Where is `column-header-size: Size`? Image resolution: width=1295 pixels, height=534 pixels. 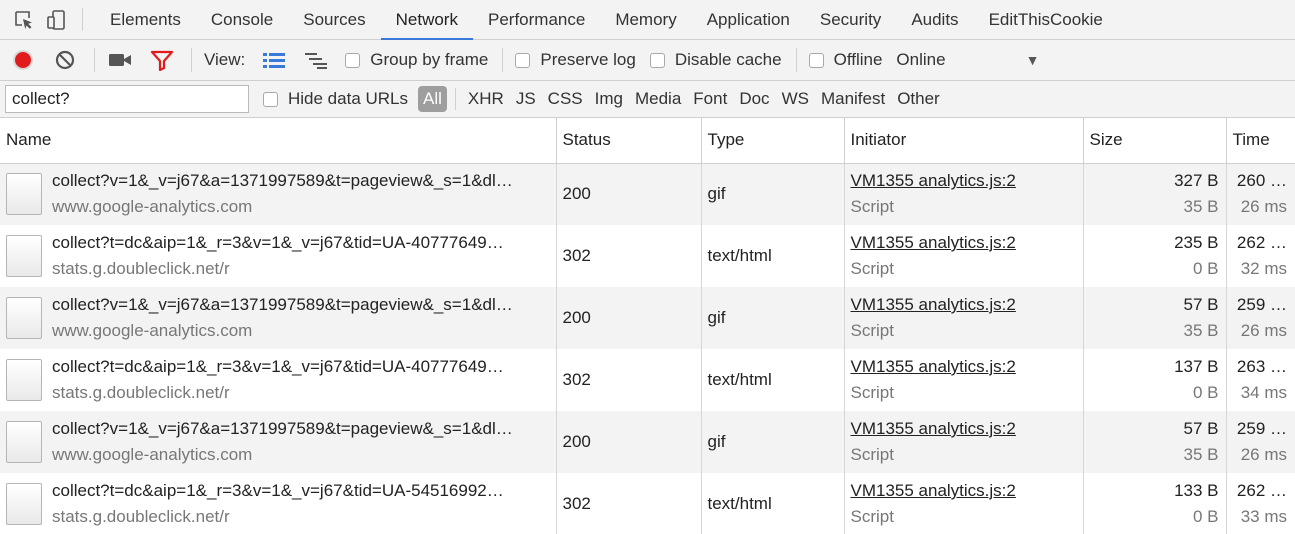 column-header-size: Size is located at coordinates (1155, 141).